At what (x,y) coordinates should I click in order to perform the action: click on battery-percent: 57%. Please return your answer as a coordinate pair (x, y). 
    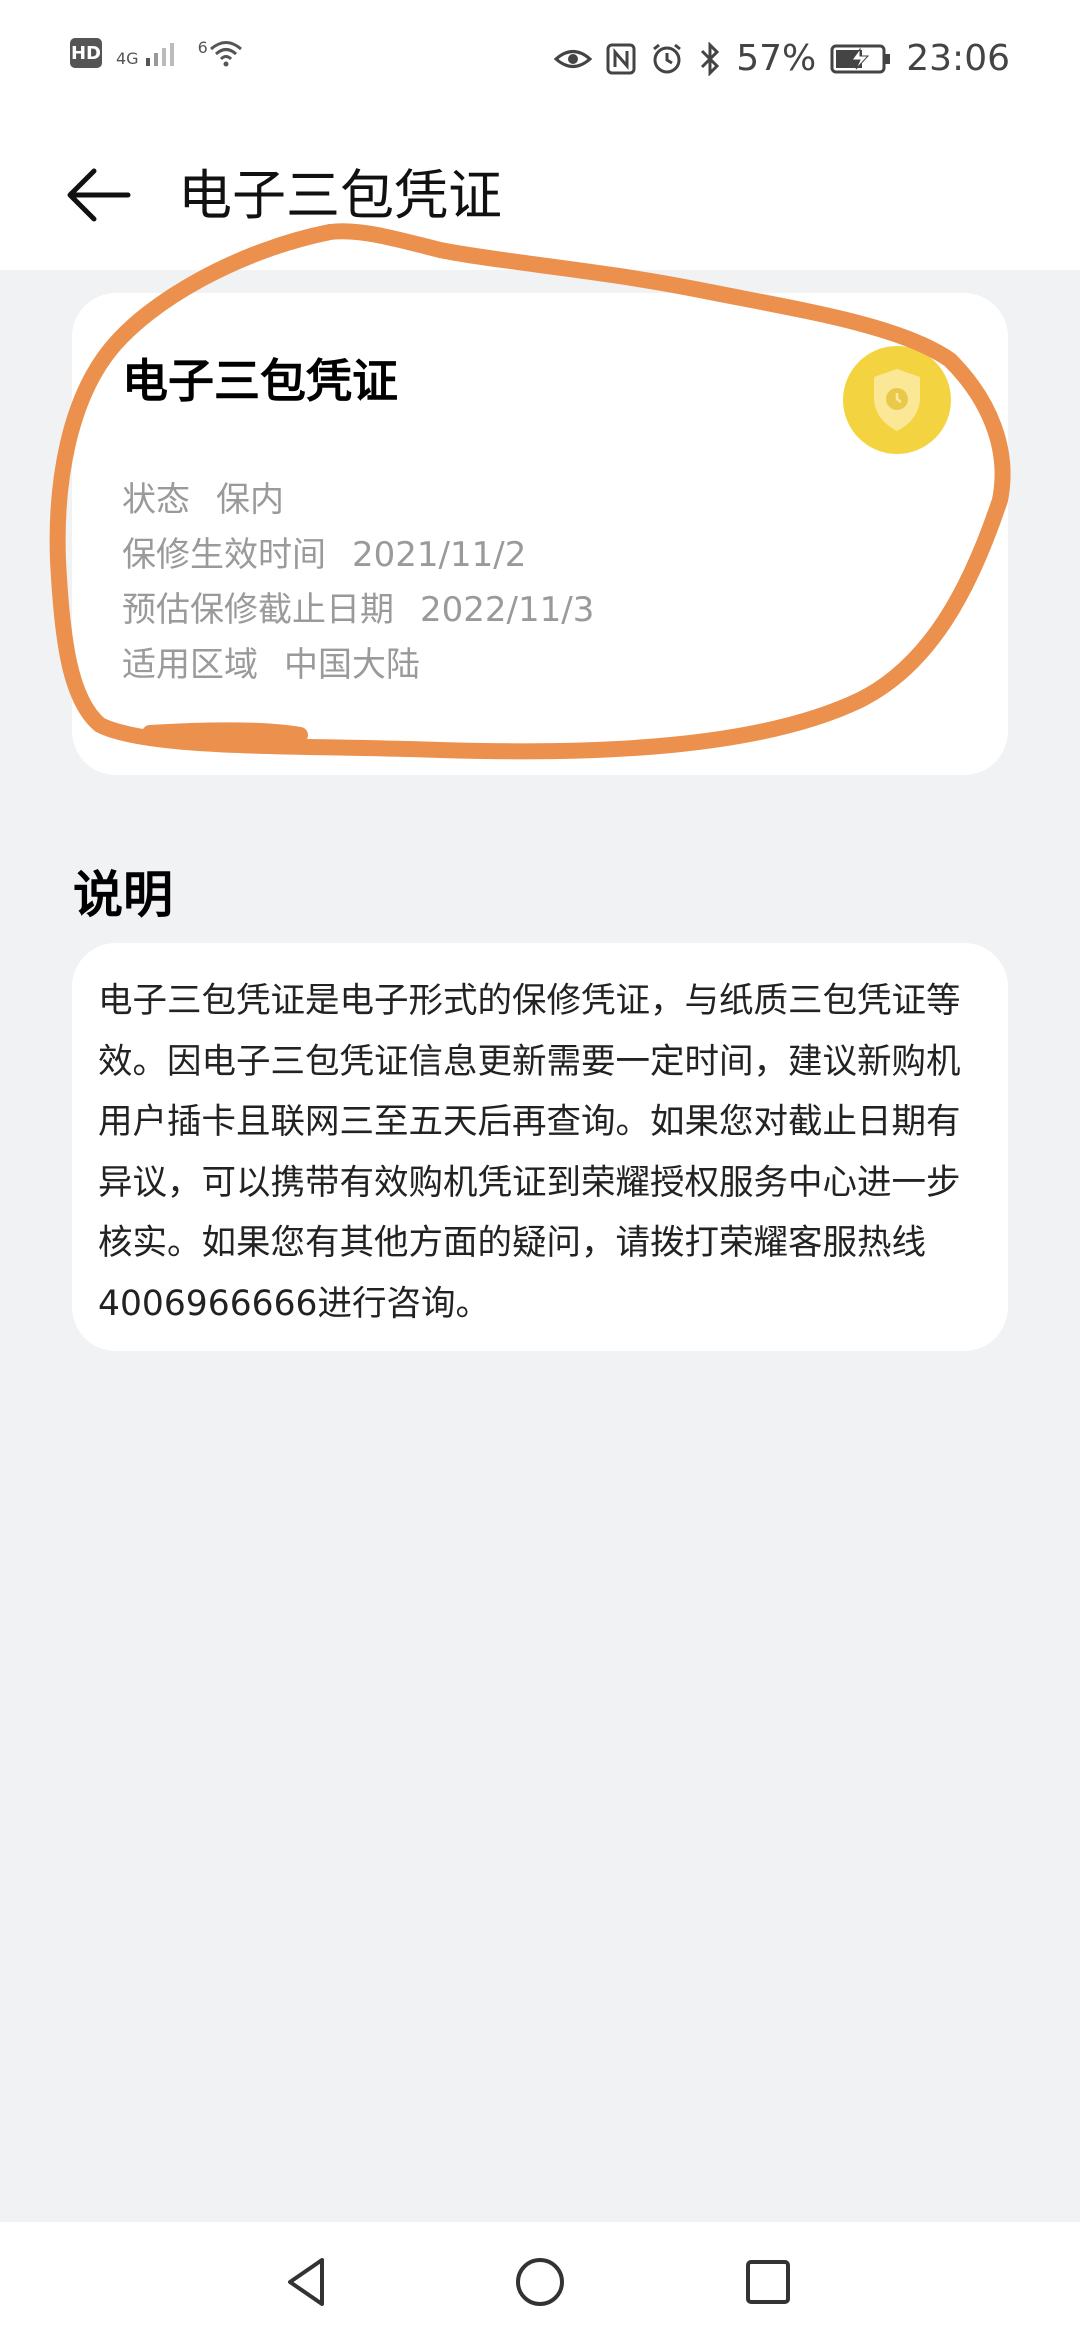
    Looking at the image, I should click on (776, 58).